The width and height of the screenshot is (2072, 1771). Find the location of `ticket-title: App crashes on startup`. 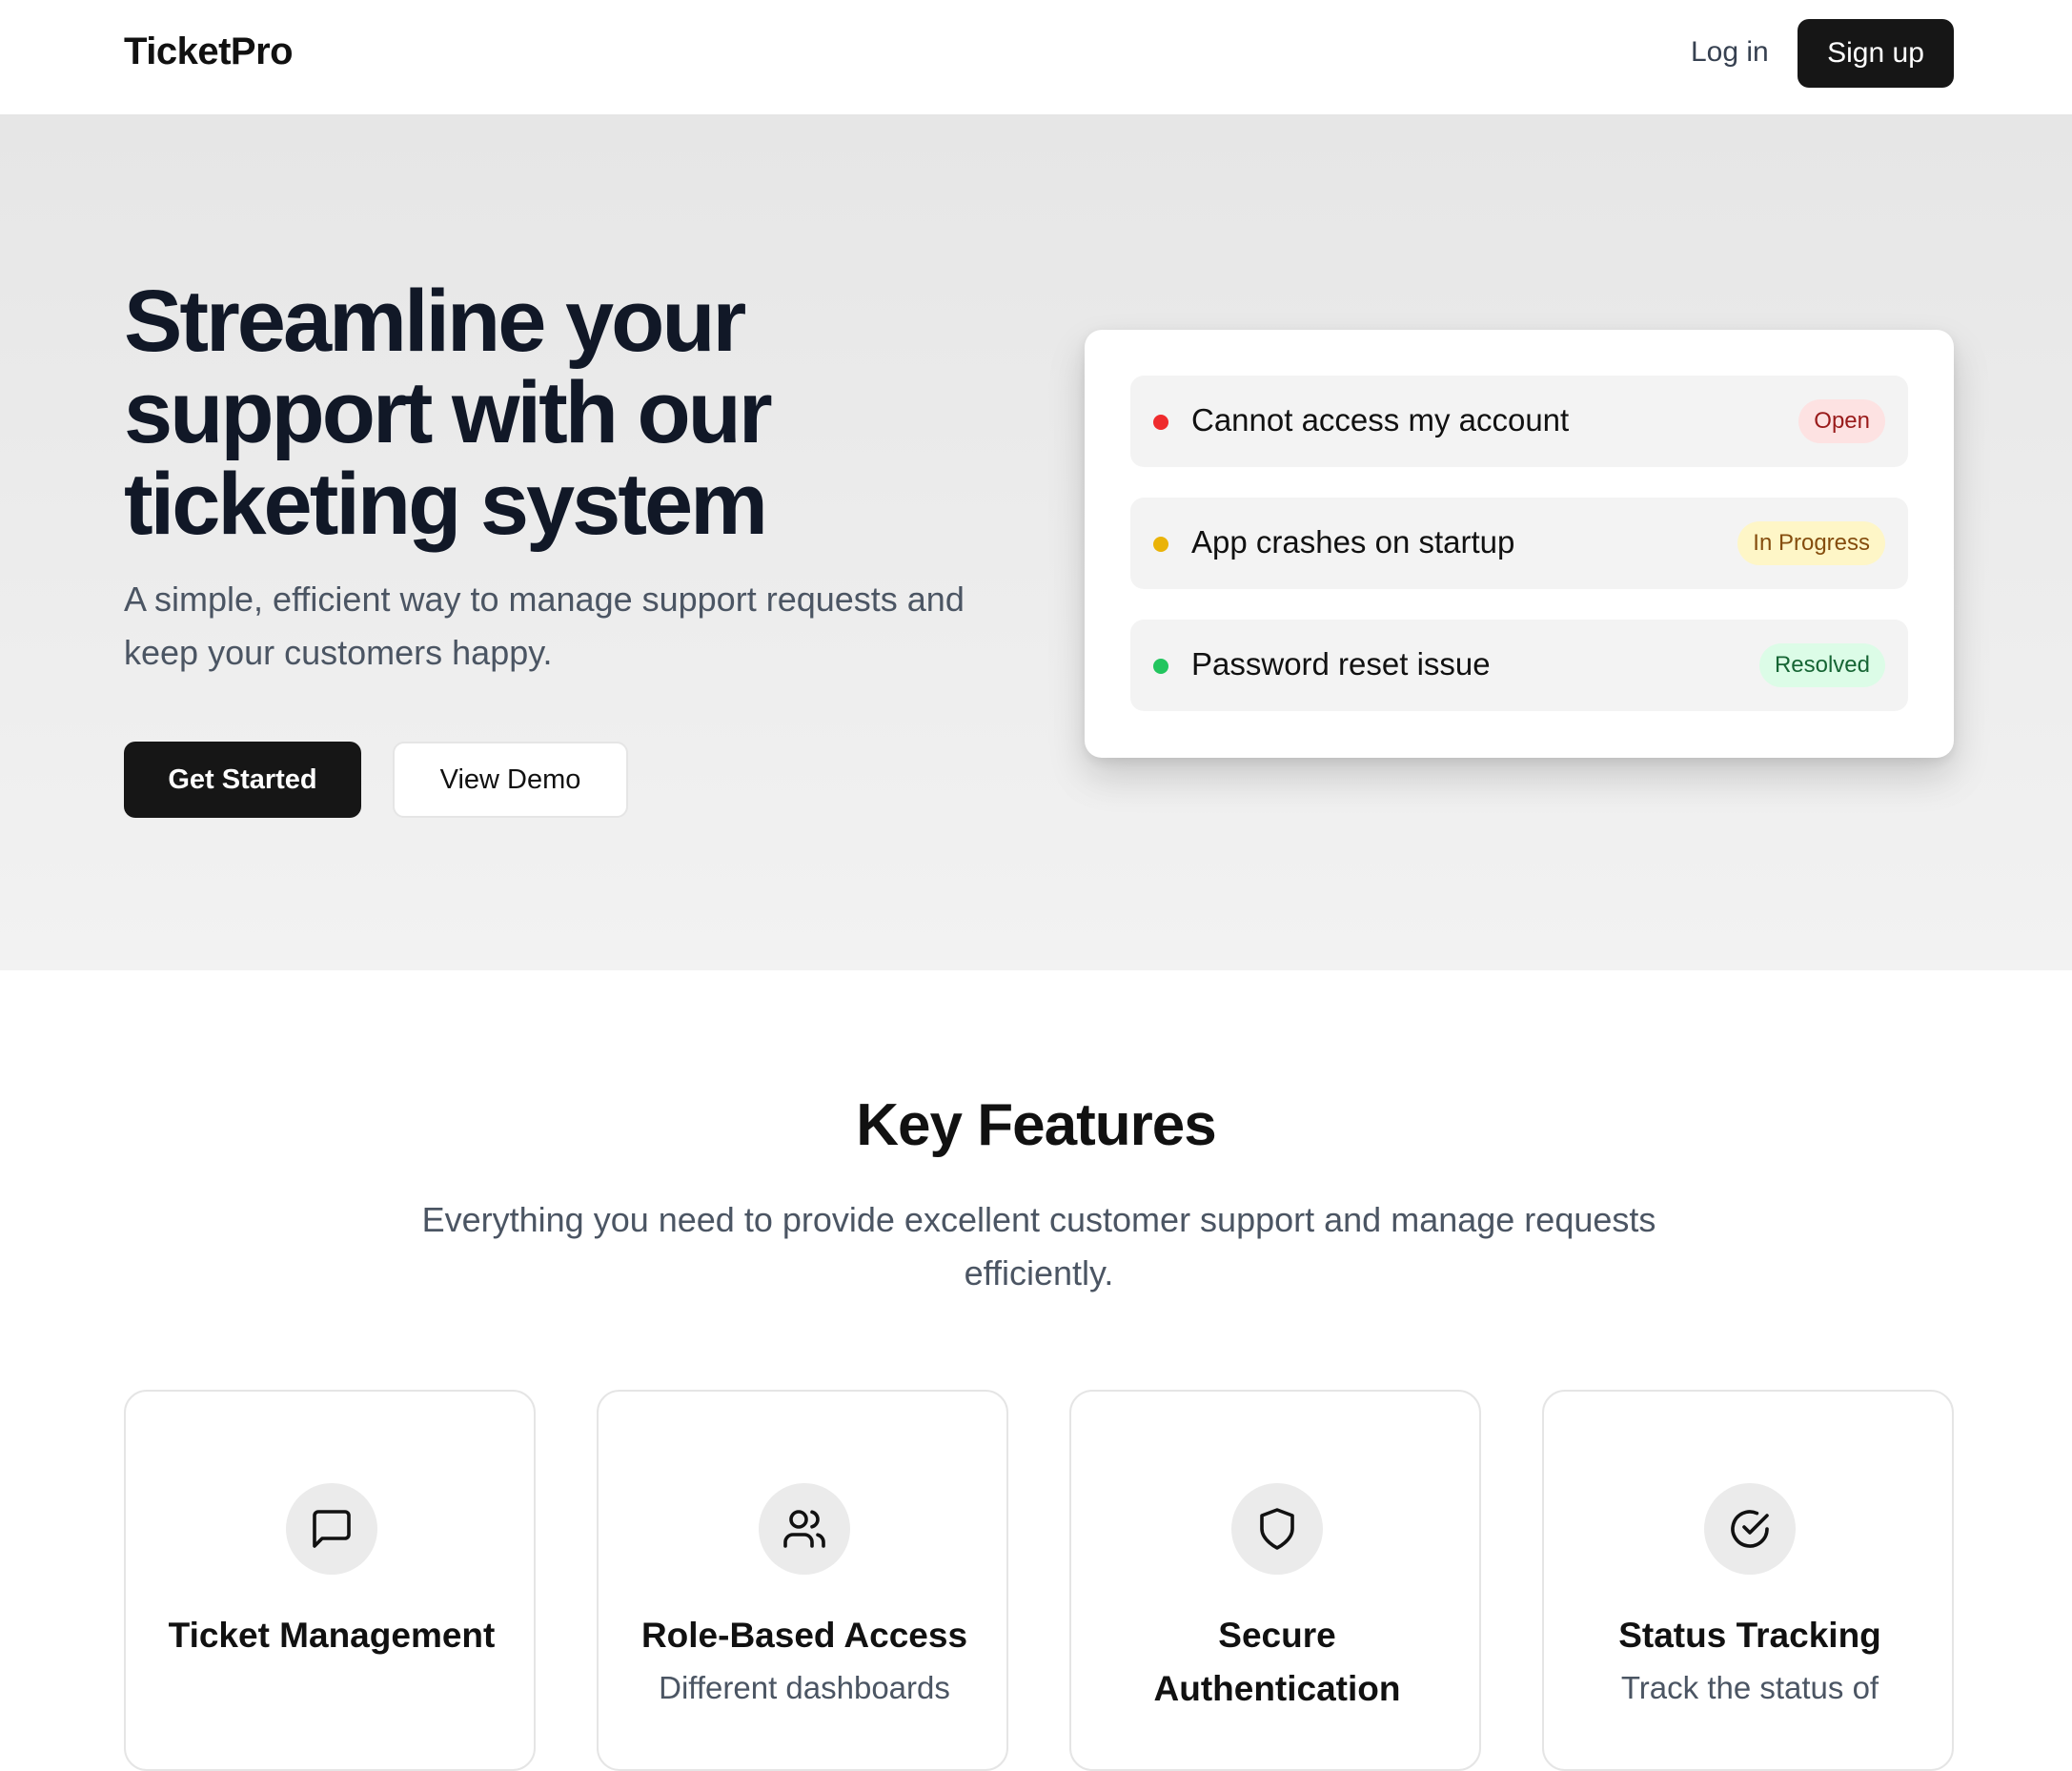

ticket-title: App crashes on startup is located at coordinates (1353, 542).